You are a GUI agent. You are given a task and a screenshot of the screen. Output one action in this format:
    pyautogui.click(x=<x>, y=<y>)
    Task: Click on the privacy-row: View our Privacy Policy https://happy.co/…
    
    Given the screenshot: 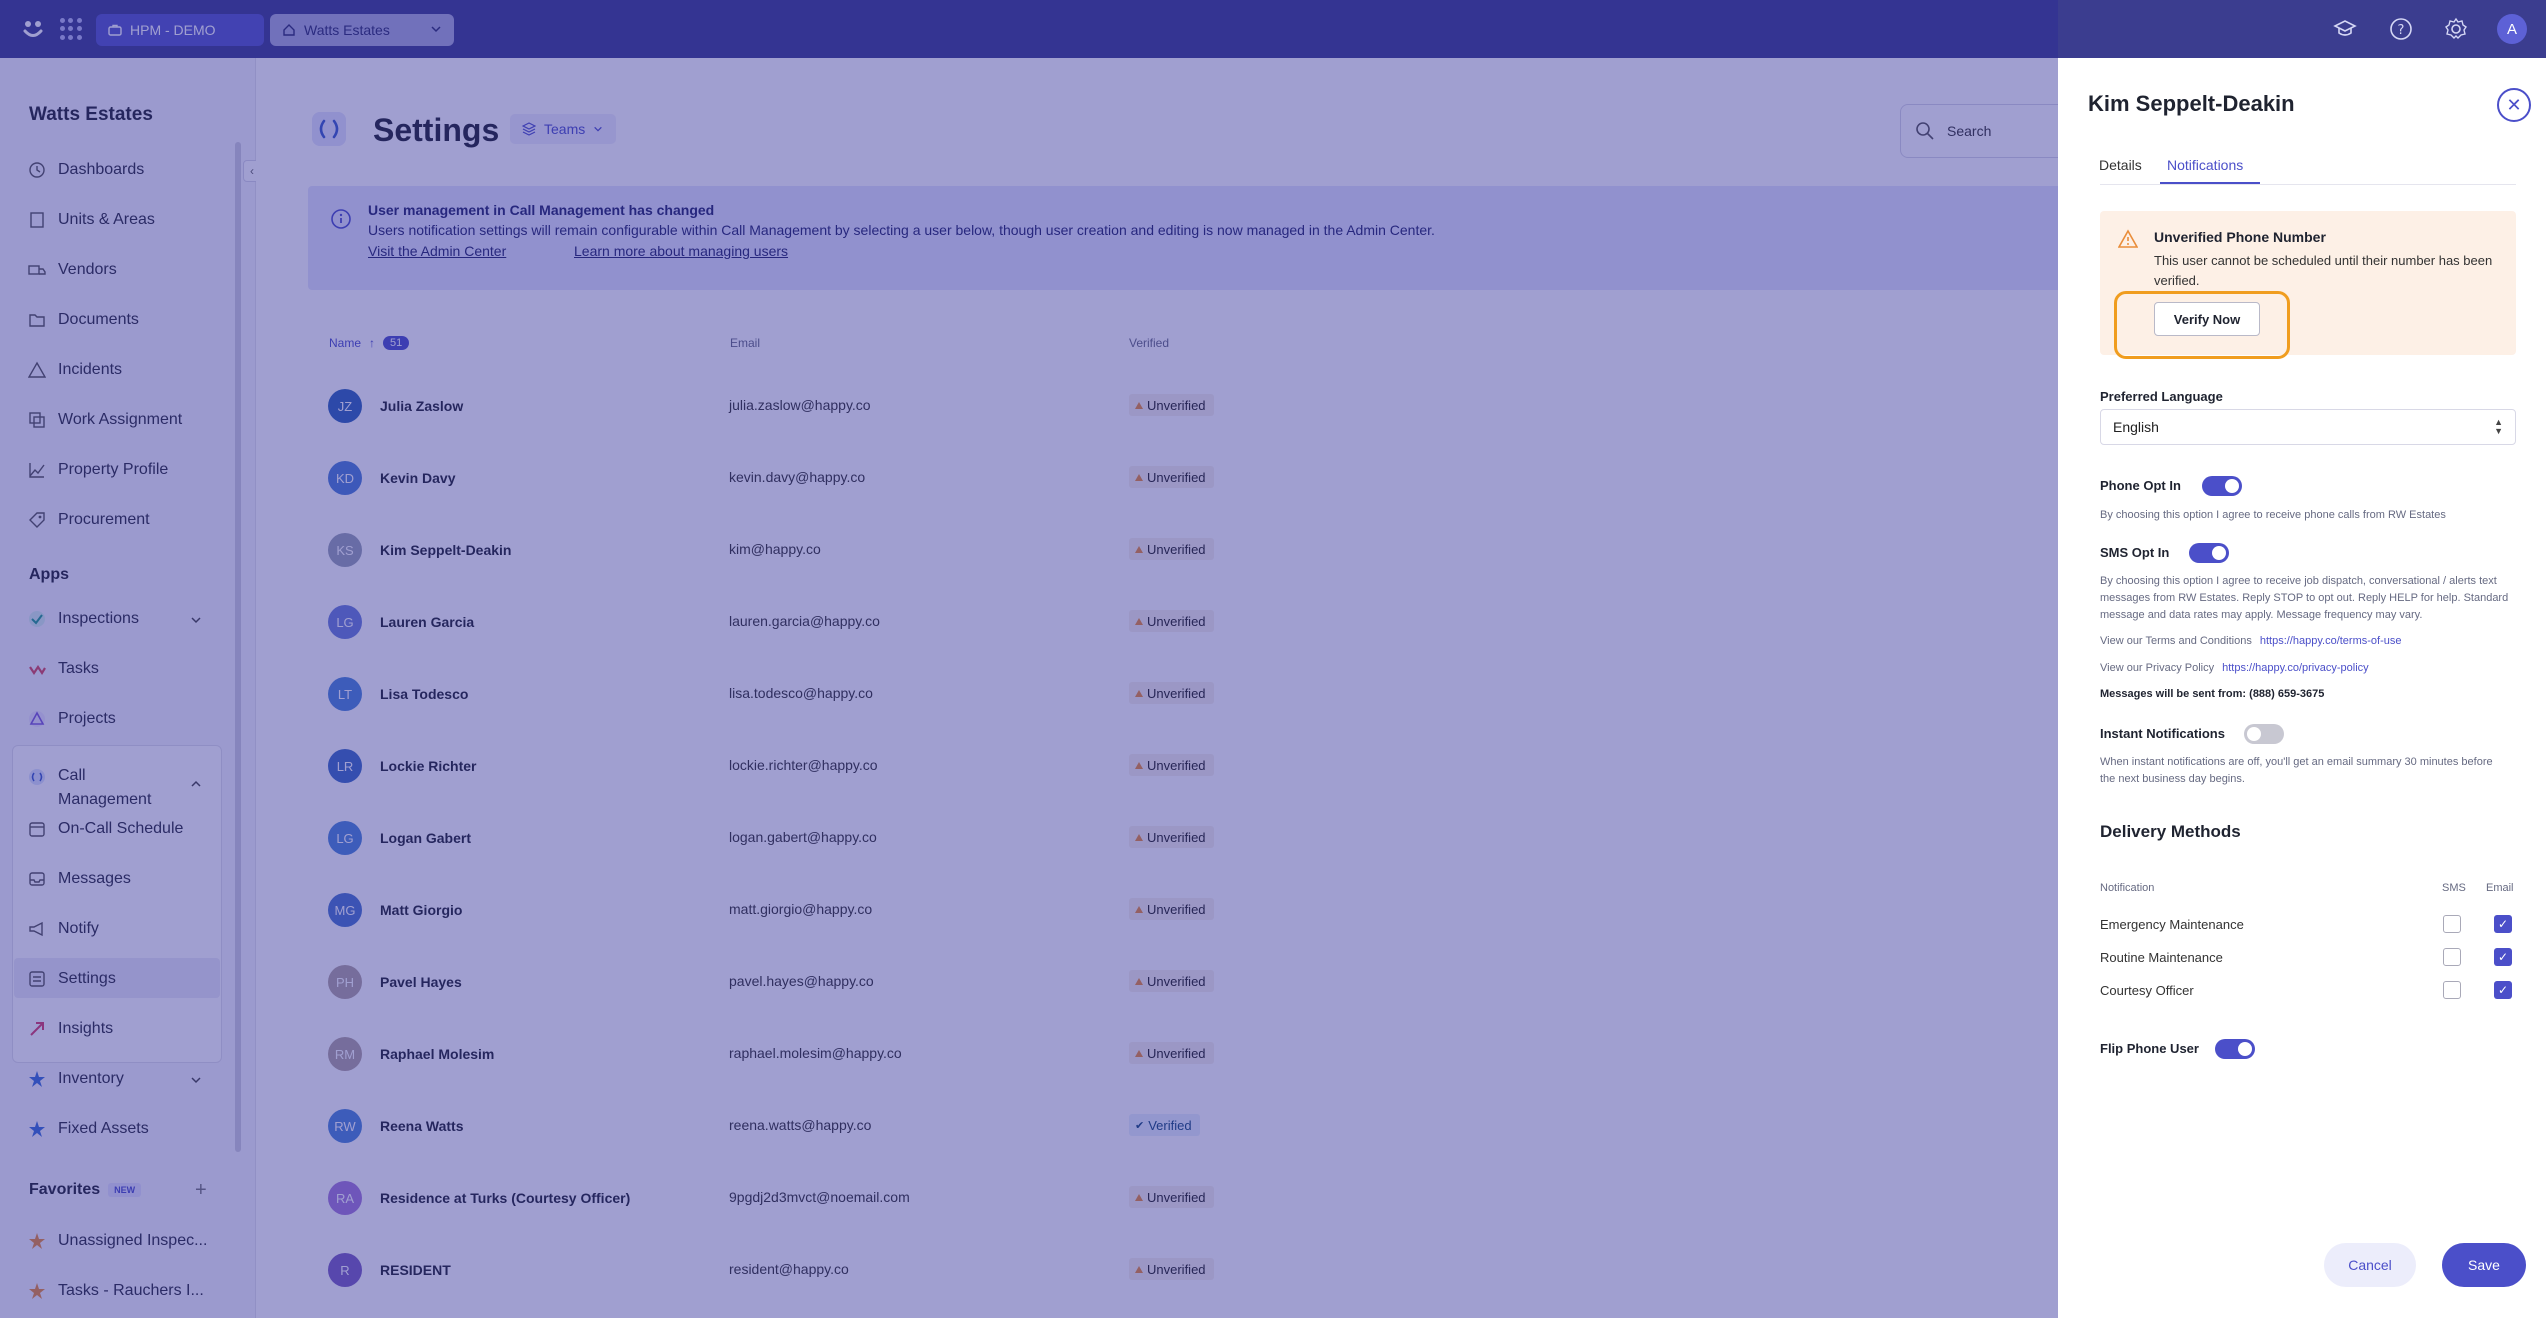 What is the action you would take?
    pyautogui.click(x=2234, y=668)
    